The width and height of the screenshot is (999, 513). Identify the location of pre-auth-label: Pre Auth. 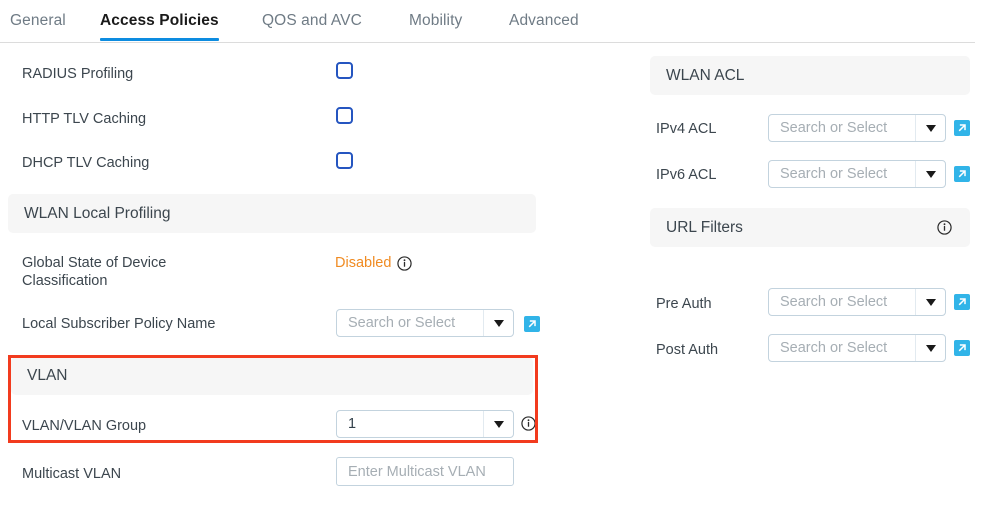
(684, 304).